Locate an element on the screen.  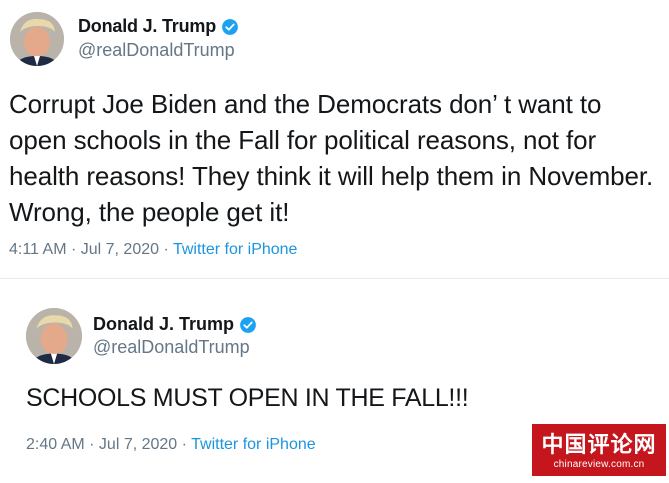
watermark-title: 中国评论网 is located at coordinates (599, 445).